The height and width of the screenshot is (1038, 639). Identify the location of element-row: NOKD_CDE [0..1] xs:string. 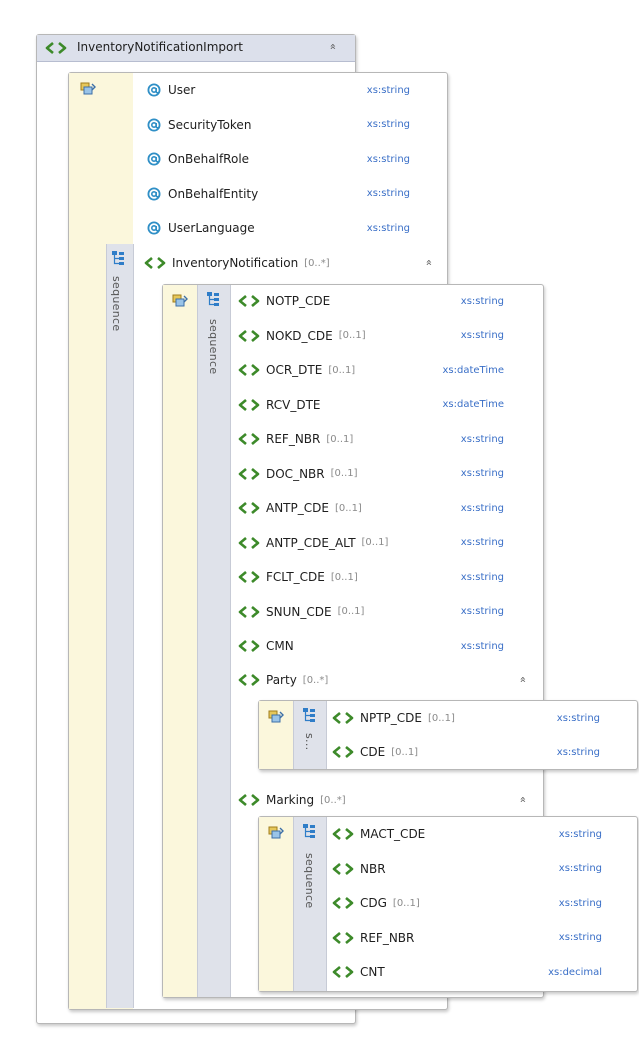
(384, 336).